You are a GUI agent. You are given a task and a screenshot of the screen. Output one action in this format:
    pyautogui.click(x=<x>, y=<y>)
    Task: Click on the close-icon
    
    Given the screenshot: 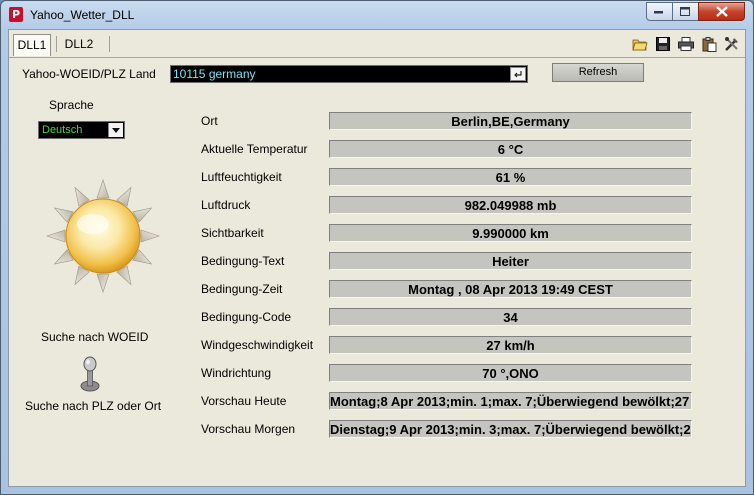 What is the action you would take?
    pyautogui.click(x=721, y=11)
    